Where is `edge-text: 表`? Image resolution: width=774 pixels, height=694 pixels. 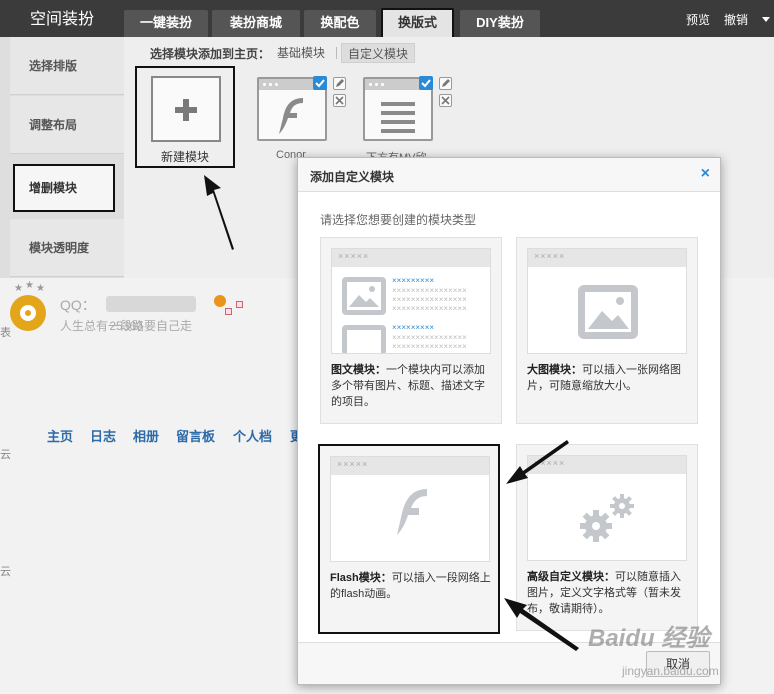 edge-text: 表 is located at coordinates (5, 333).